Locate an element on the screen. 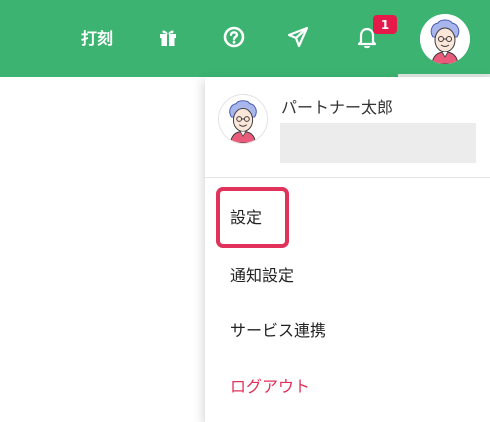  send-button is located at coordinates (298, 37).